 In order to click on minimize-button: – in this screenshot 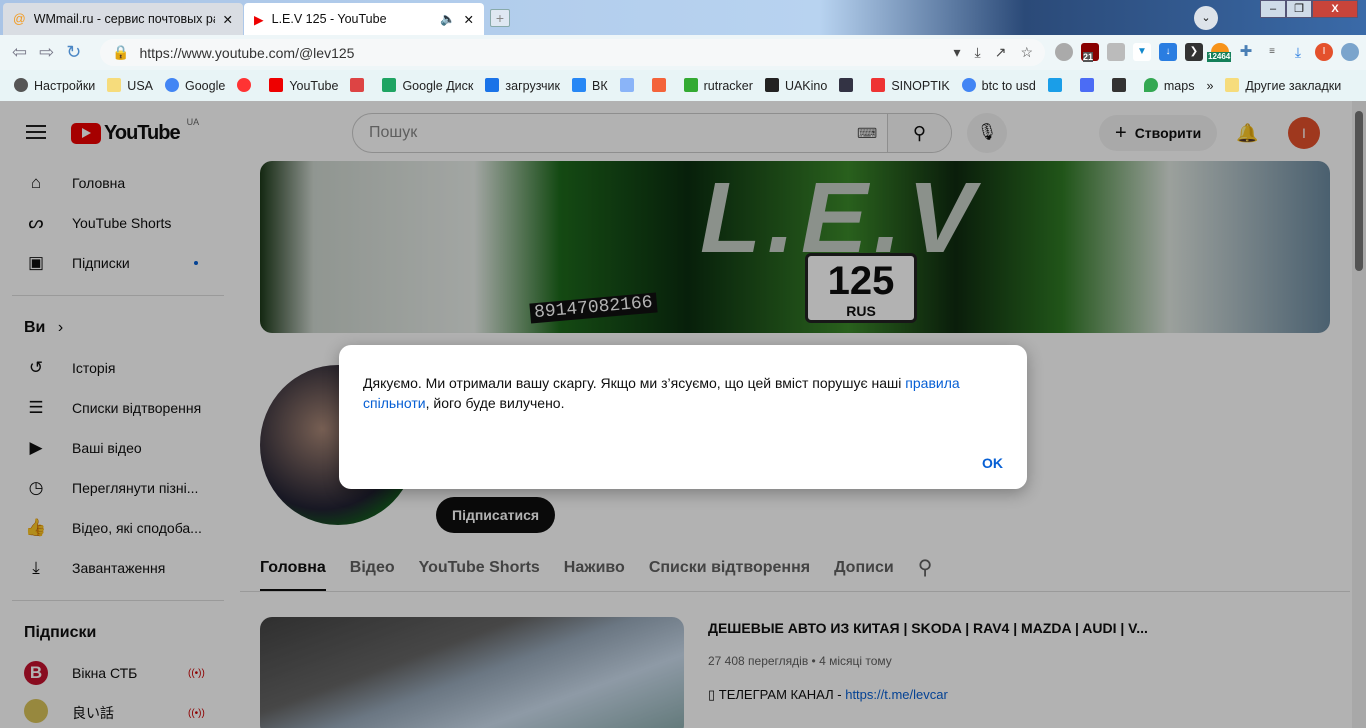, I will do `click(1273, 9)`.